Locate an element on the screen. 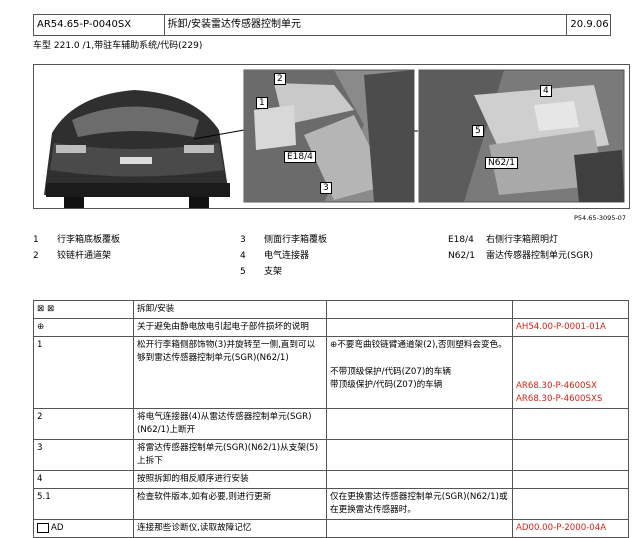 This screenshot has width=636, height=538. callout-n62-1: N62/1 is located at coordinates (501, 163).